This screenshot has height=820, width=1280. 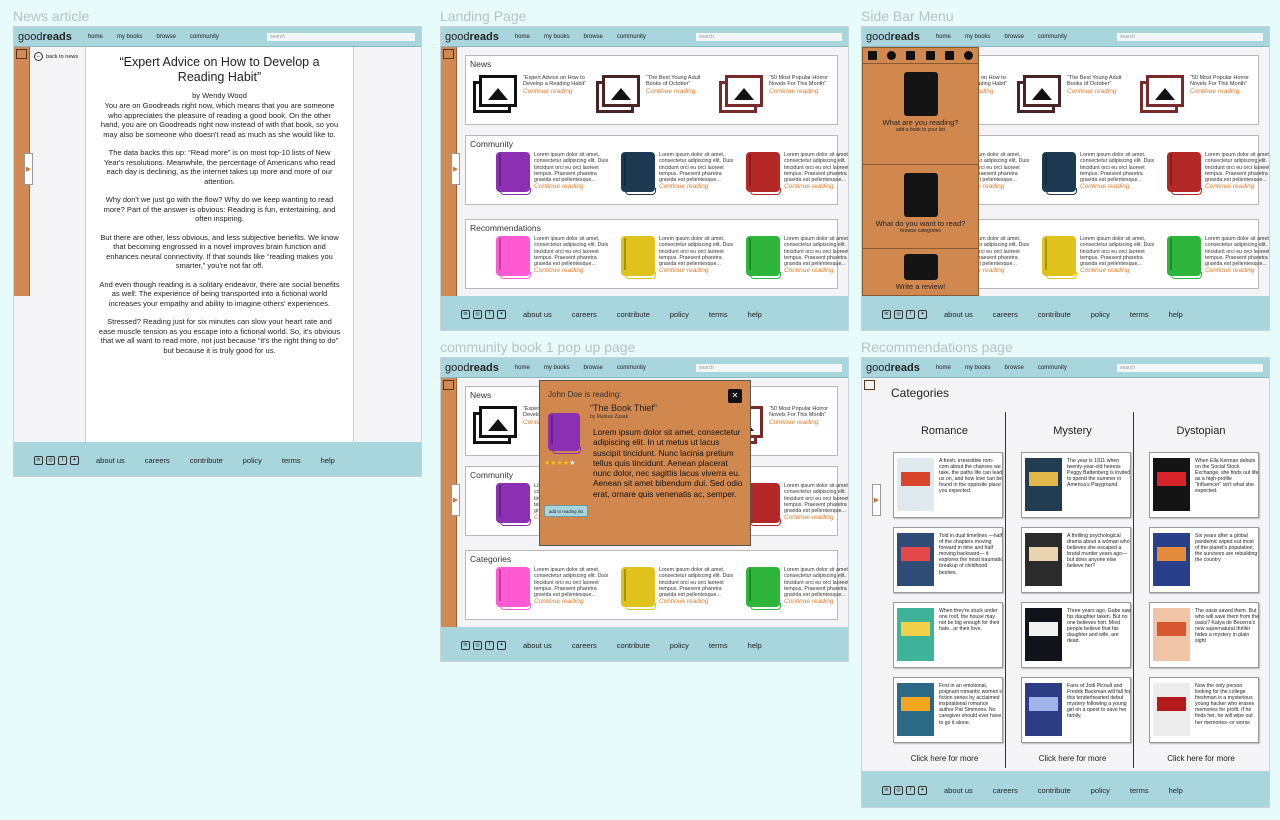 What do you see at coordinates (572, 463) in the screenshot?
I see `star-icon: ★` at bounding box center [572, 463].